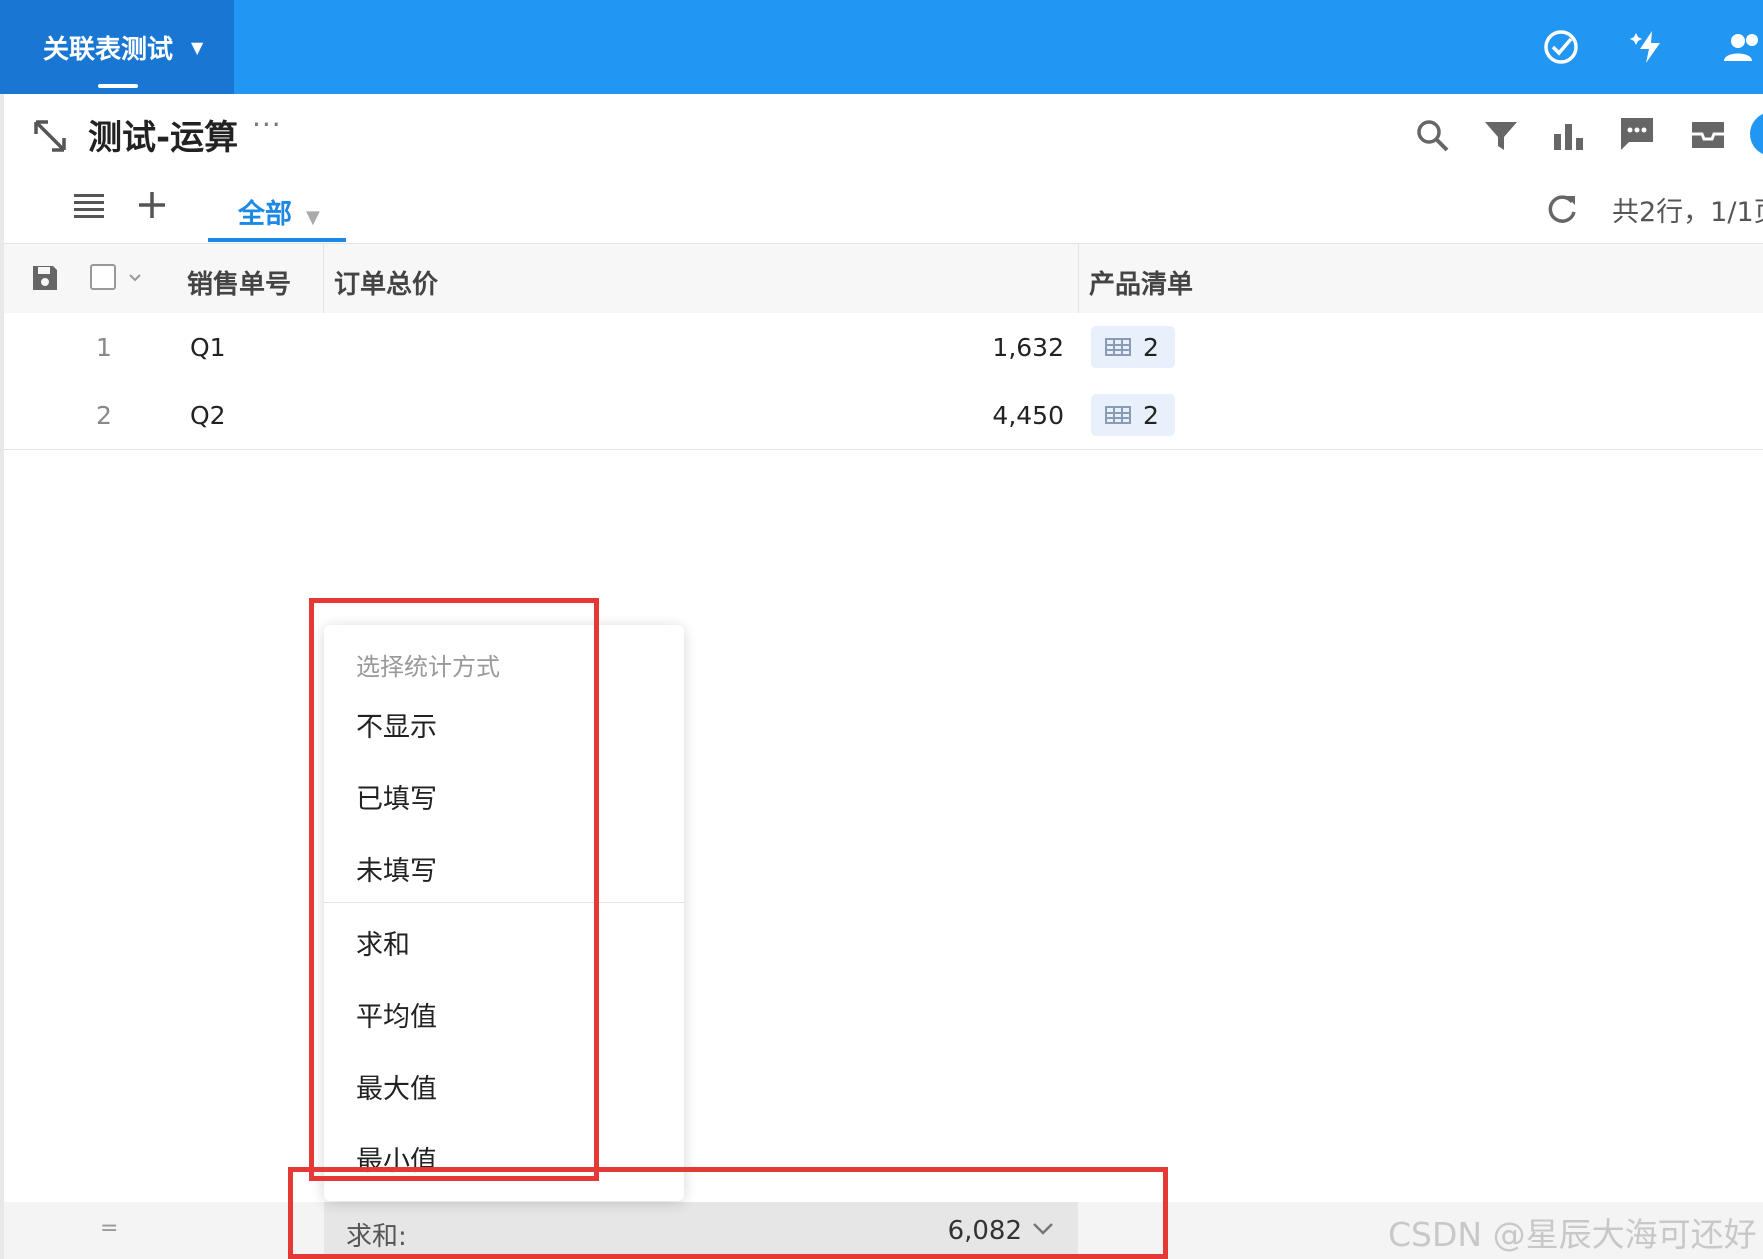 The image size is (1763, 1259). Describe the element at coordinates (163, 138) in the screenshot. I see `sheet-title: 测试-运算` at that location.